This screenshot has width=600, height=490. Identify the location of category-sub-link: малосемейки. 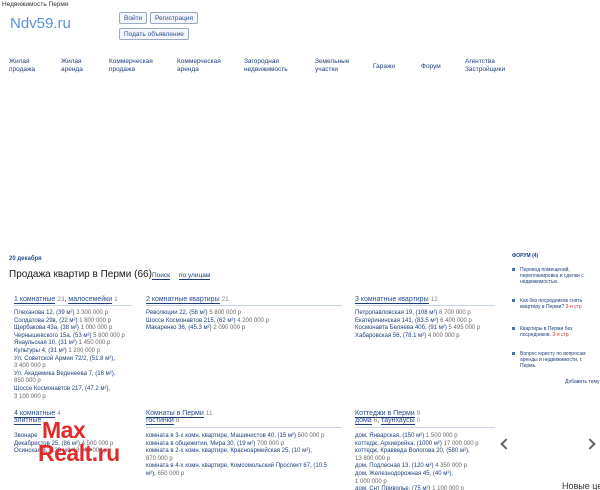
(90, 300).